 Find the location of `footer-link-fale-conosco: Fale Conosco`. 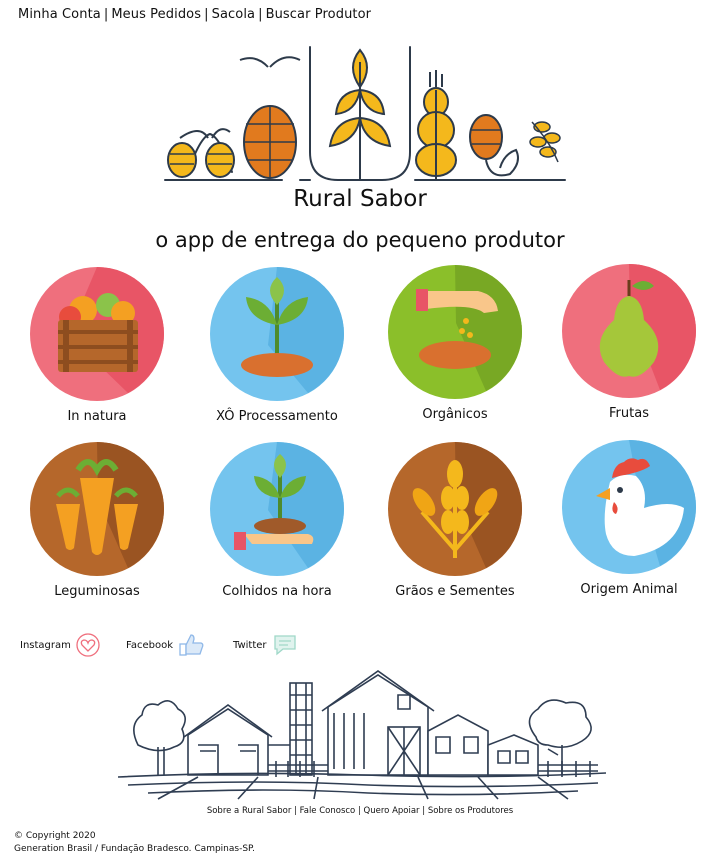

footer-link-fale-conosco: Fale Conosco is located at coordinates (328, 811).